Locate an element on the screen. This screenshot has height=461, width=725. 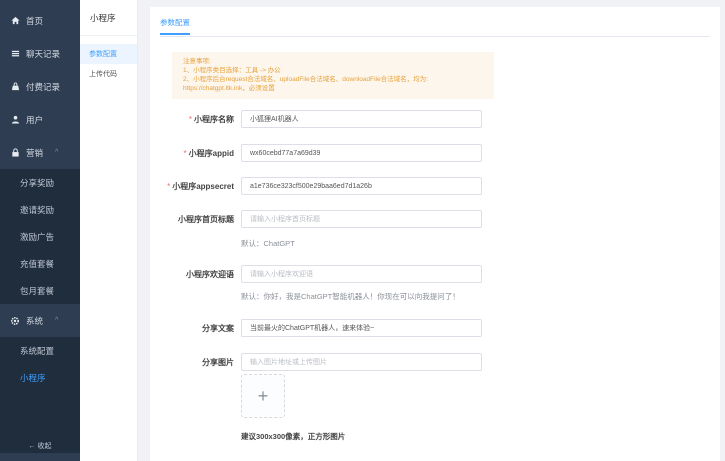
sidebar-item-label: 用户 is located at coordinates (35, 119).